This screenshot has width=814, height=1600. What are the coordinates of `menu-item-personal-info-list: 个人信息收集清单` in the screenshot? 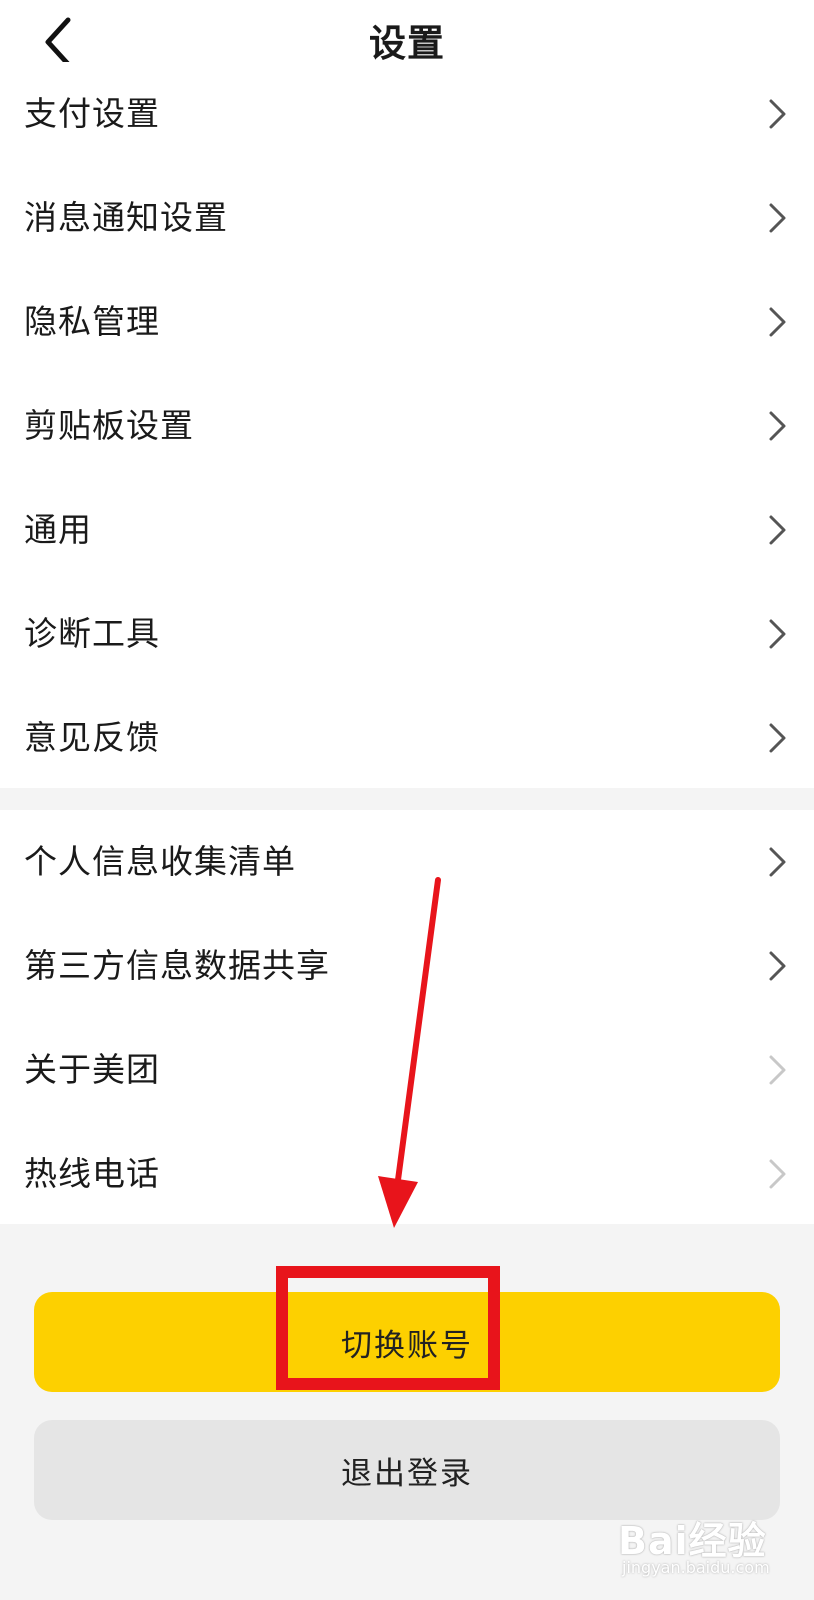 It's located at (407, 862).